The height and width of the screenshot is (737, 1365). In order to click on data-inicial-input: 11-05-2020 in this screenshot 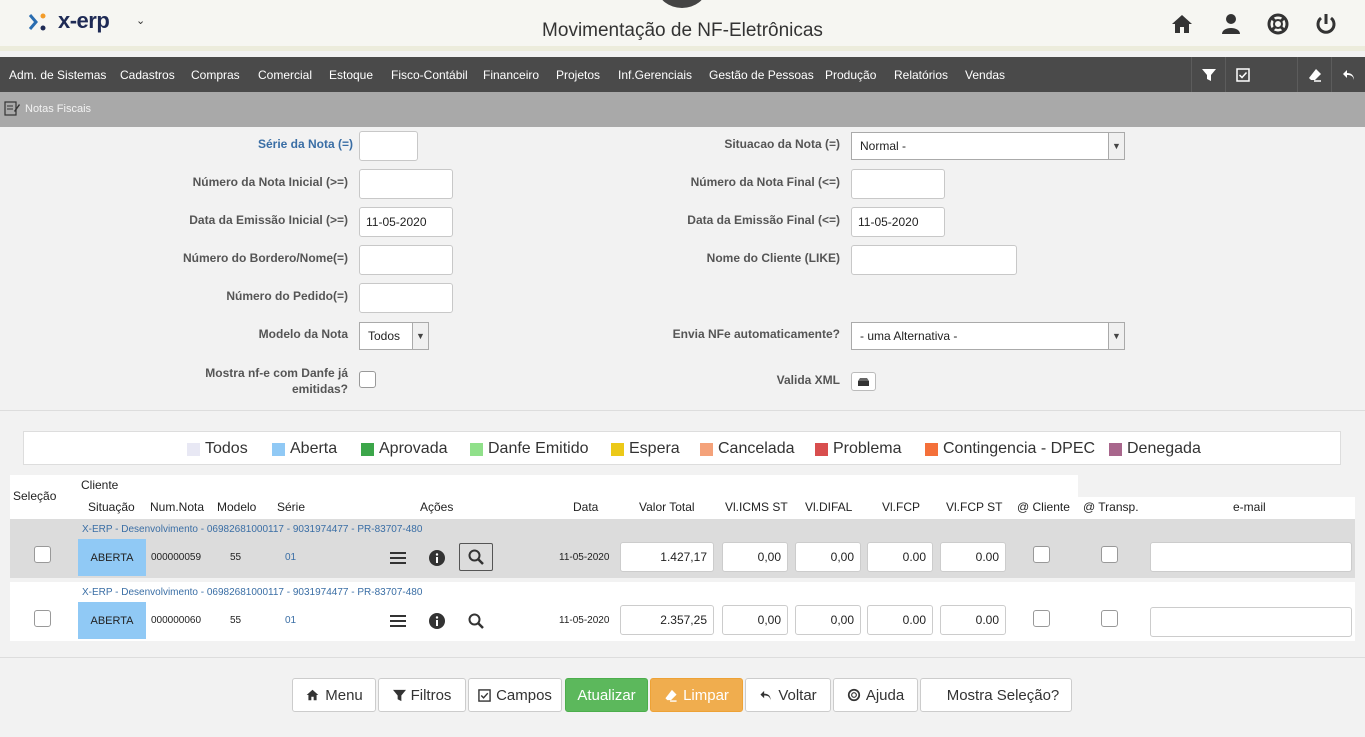, I will do `click(406, 222)`.